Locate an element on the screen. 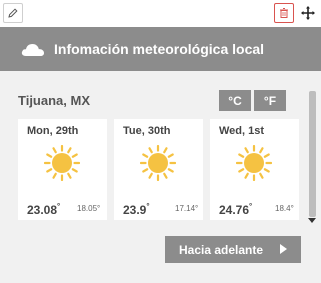 This screenshot has width=321, height=283. play-arrow-icon is located at coordinates (283, 249).